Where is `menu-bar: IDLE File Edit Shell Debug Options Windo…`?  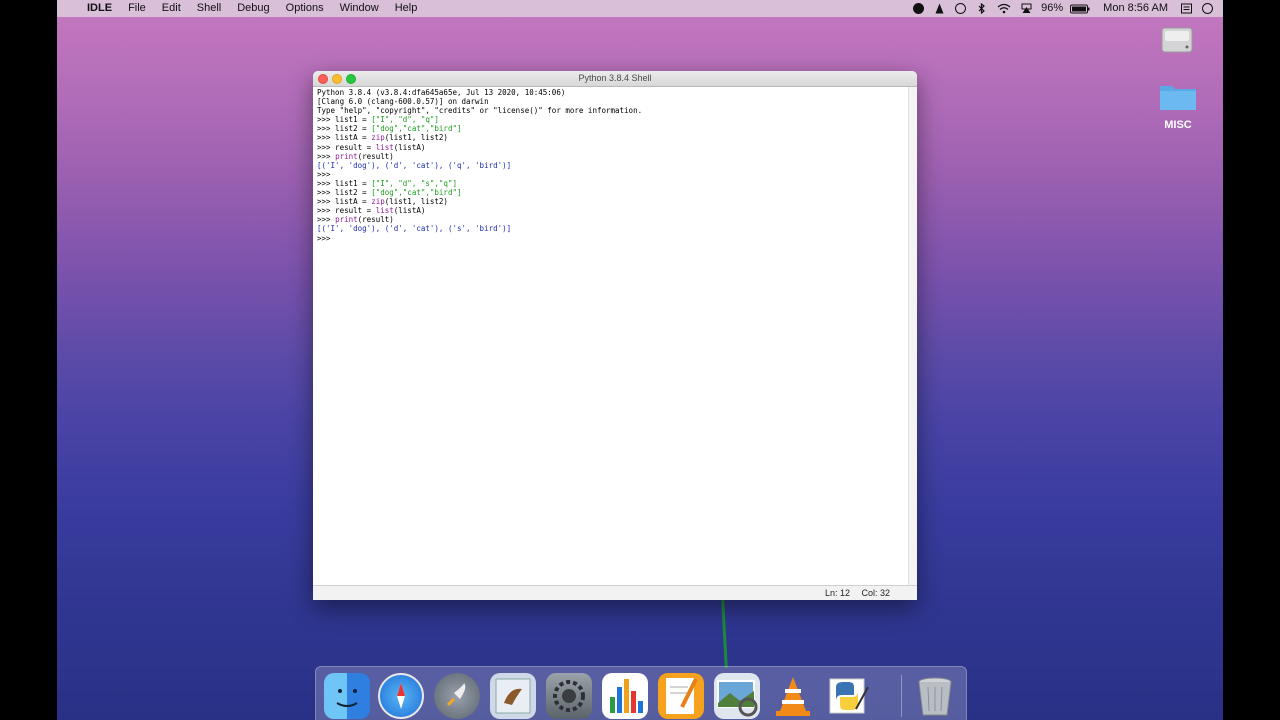
menu-bar: IDLE File Edit Shell Debug Options Windo… is located at coordinates (640, 8).